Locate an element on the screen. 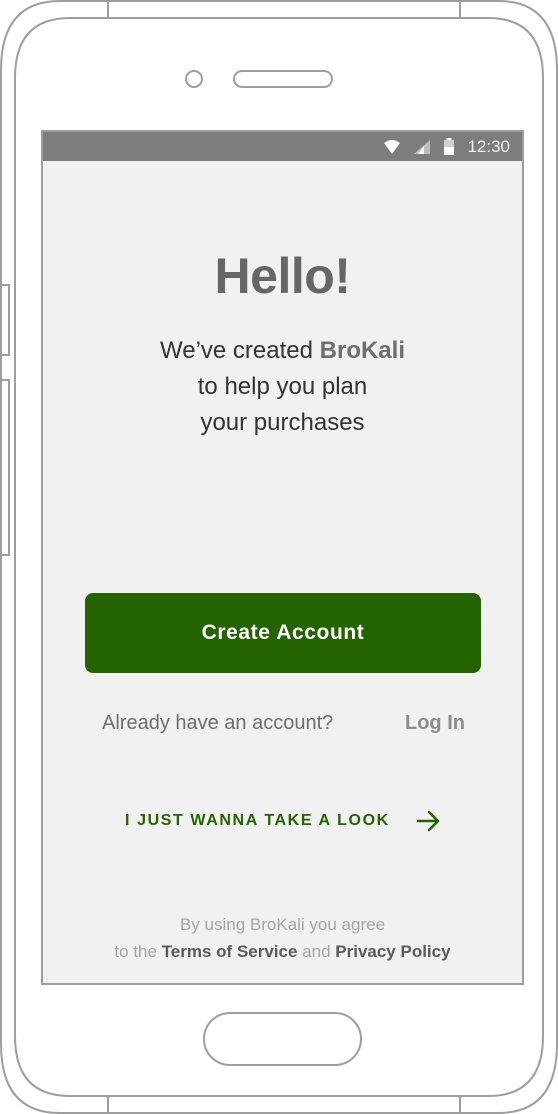  log-in-link: Log In is located at coordinates (435, 723).